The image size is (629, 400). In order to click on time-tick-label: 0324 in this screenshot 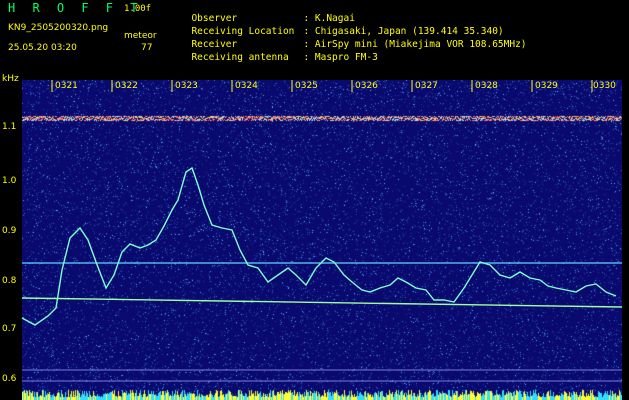, I will do `click(246, 86)`.